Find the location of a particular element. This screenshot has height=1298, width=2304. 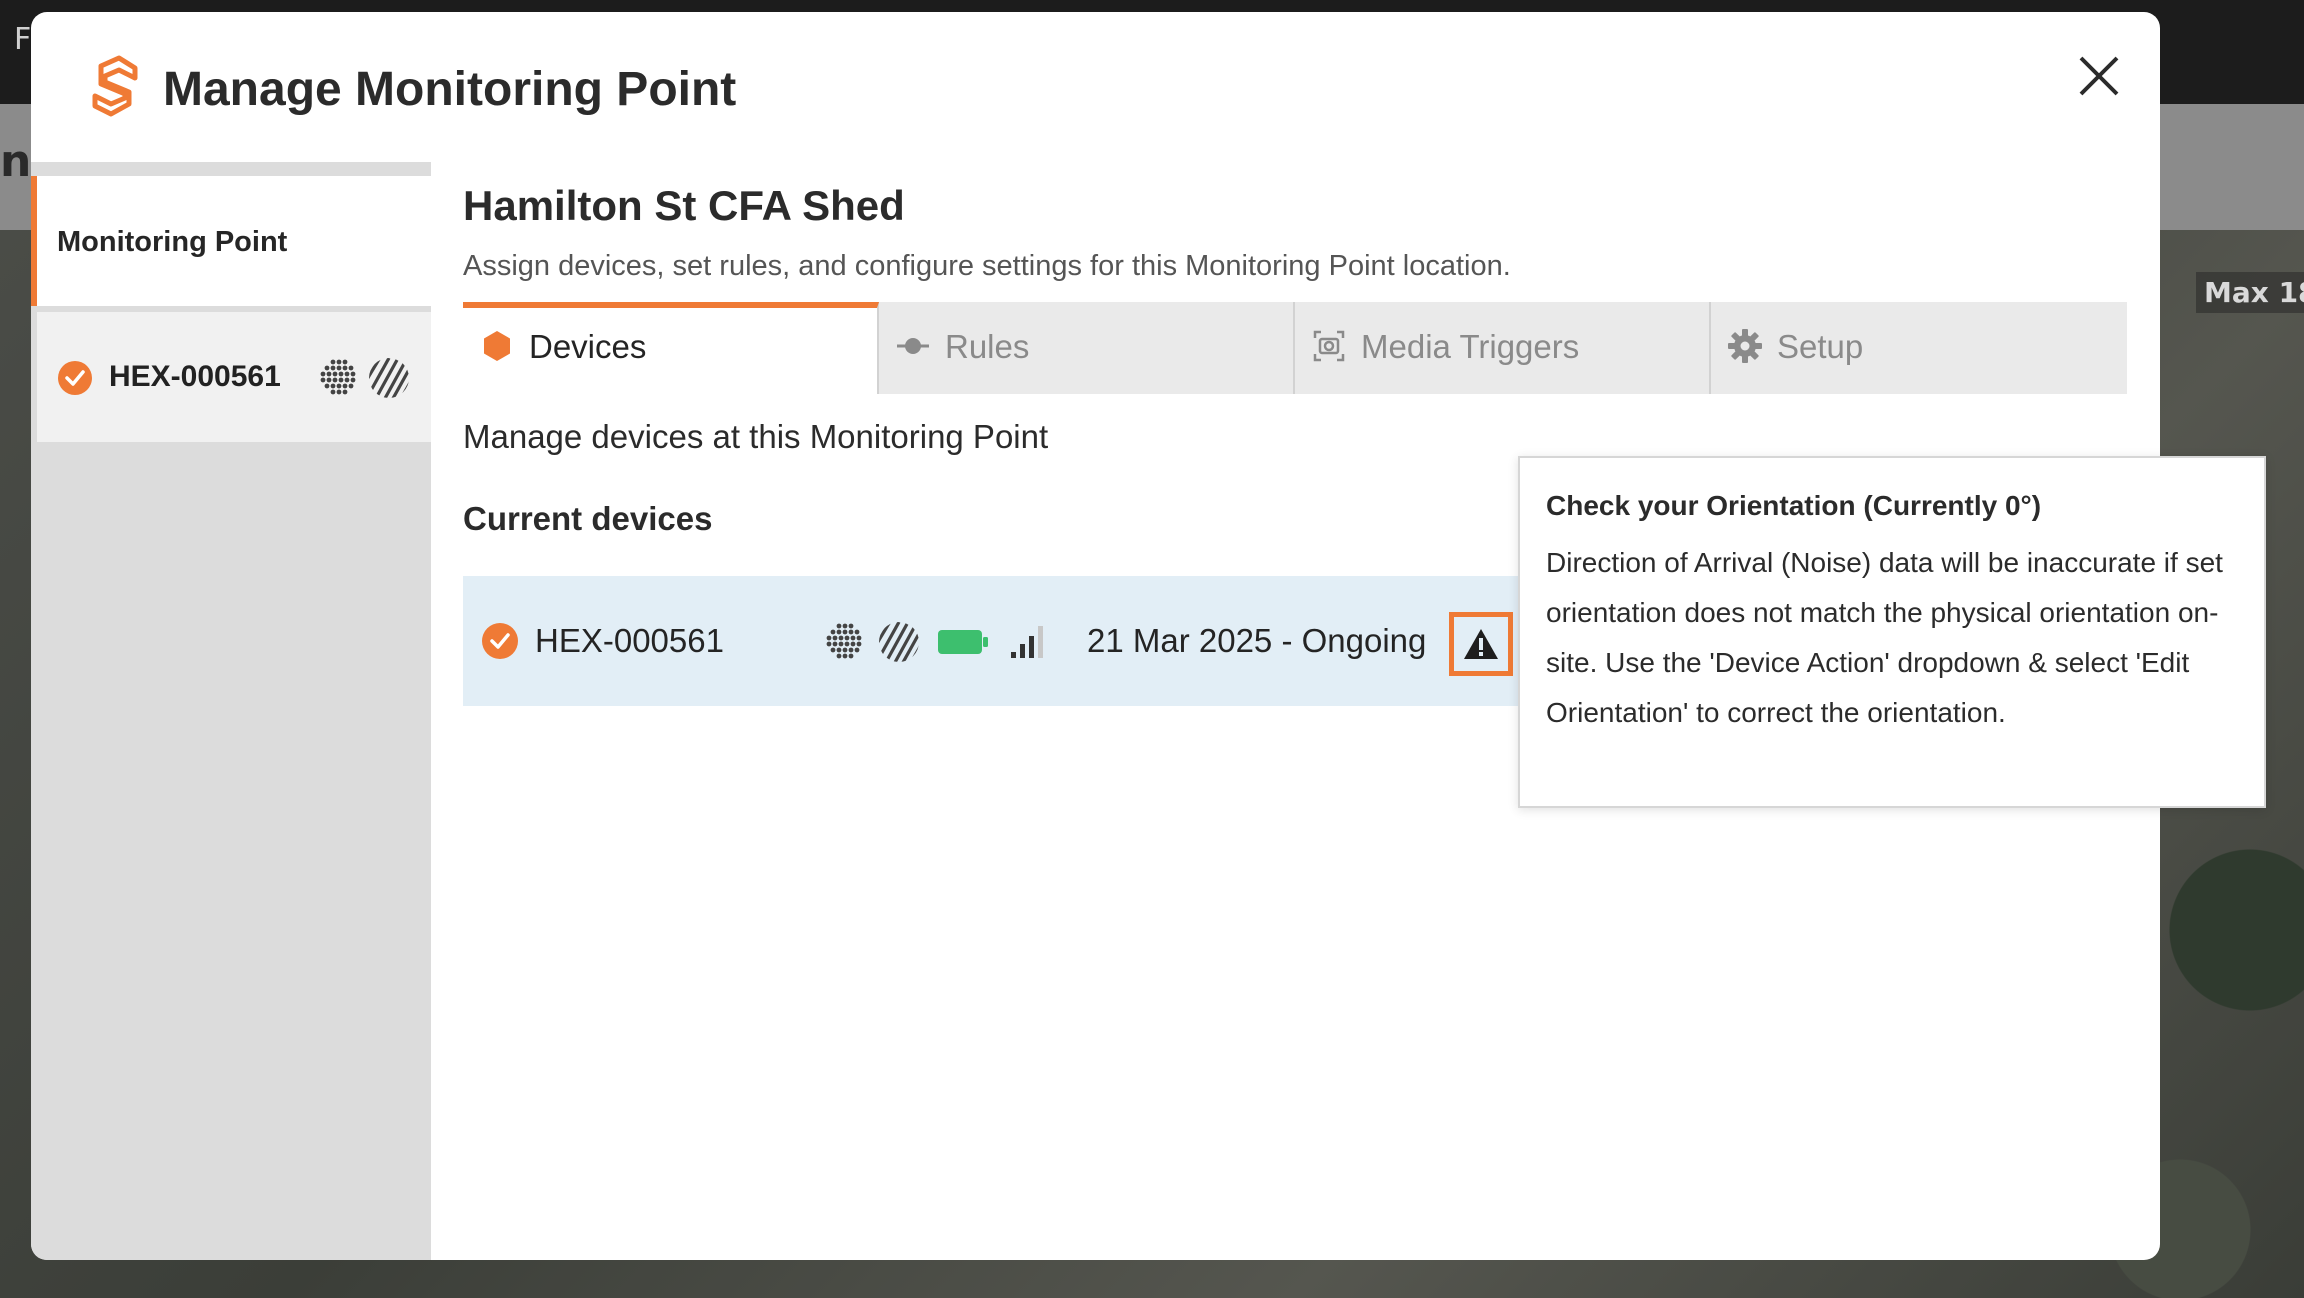

orientation-warning-button is located at coordinates (1481, 644).